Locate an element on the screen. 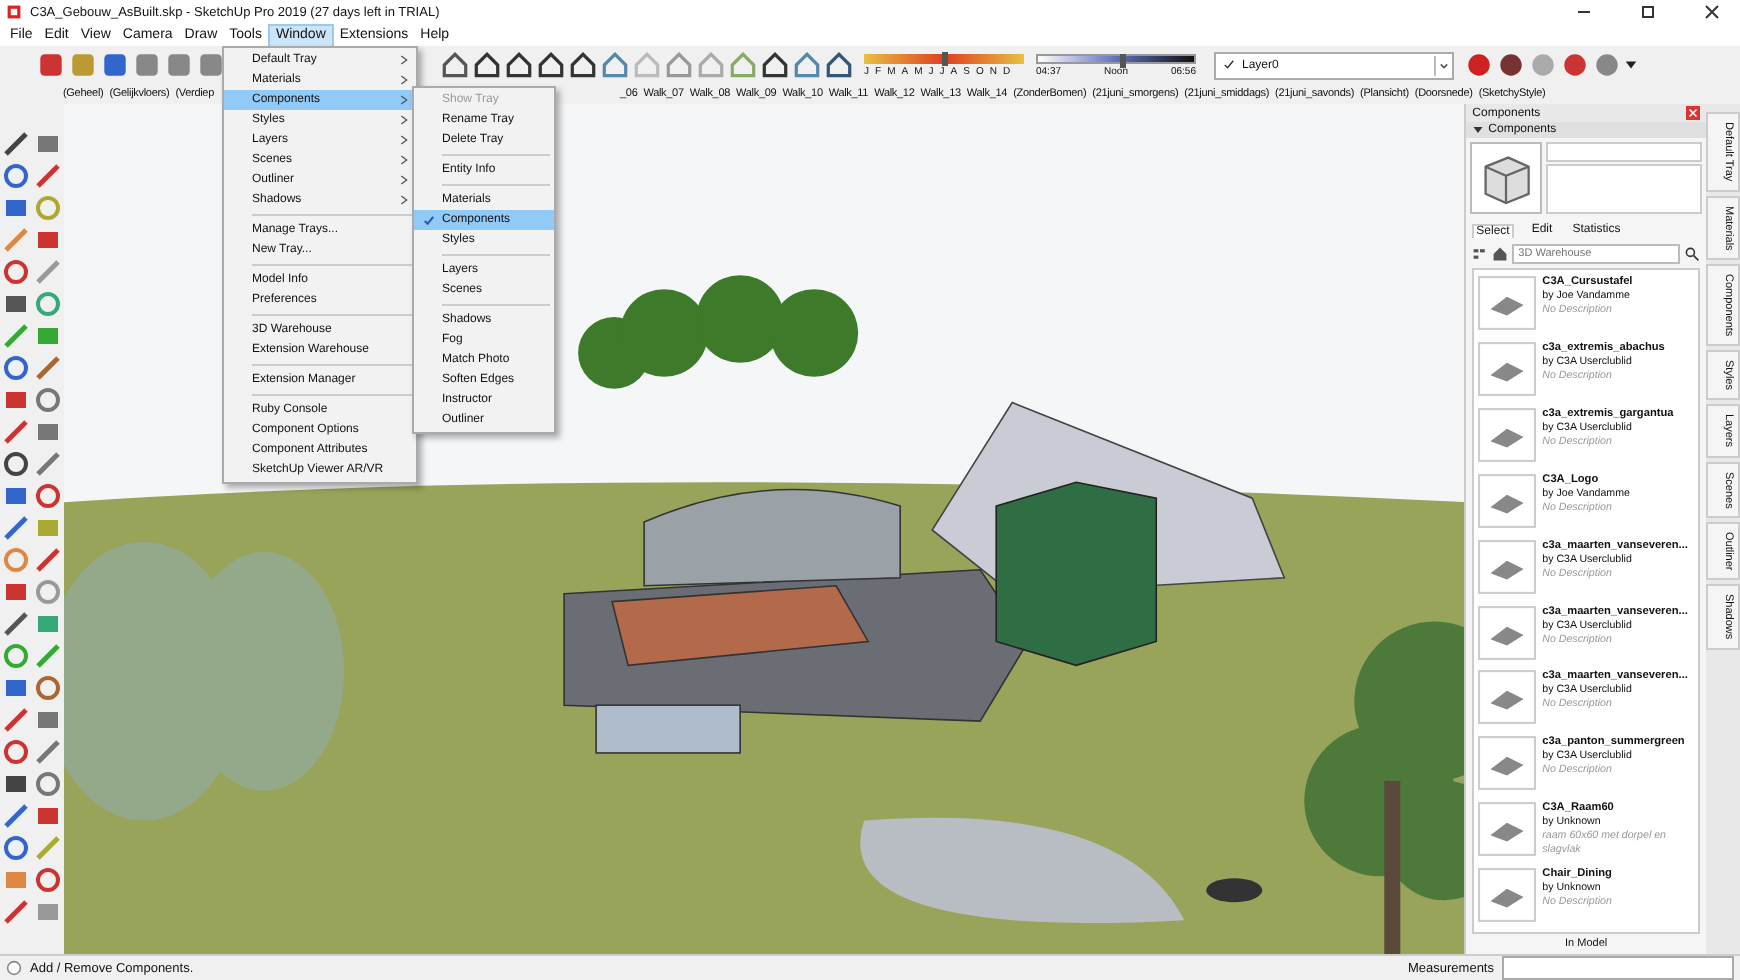  description-field is located at coordinates (1624, 189).